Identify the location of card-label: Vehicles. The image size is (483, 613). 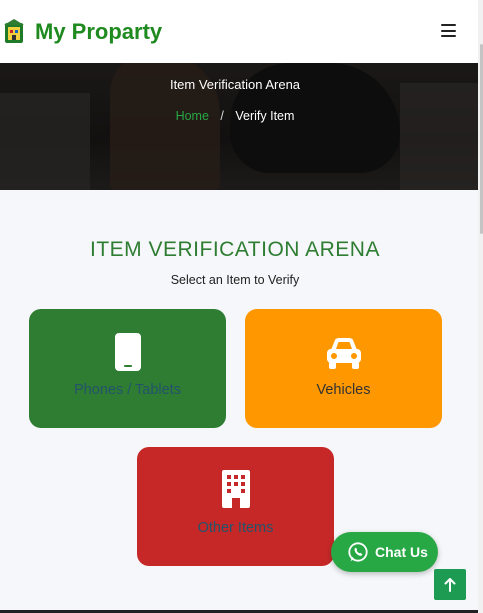
(343, 390).